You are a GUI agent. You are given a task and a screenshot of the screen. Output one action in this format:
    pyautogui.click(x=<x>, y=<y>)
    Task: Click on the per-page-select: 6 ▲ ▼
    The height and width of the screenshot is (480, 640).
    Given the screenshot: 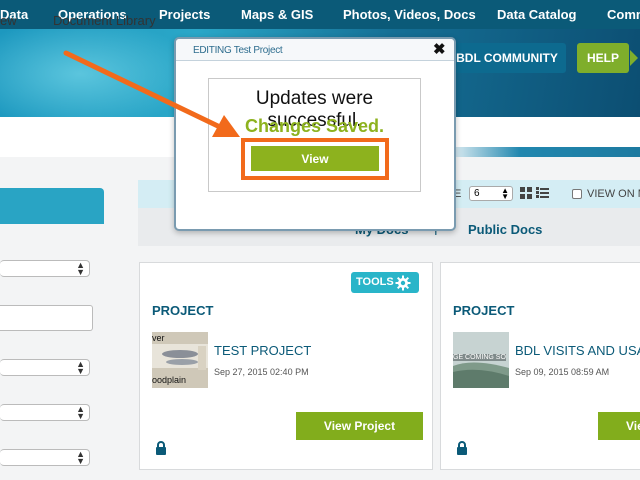 What is the action you would take?
    pyautogui.click(x=491, y=193)
    